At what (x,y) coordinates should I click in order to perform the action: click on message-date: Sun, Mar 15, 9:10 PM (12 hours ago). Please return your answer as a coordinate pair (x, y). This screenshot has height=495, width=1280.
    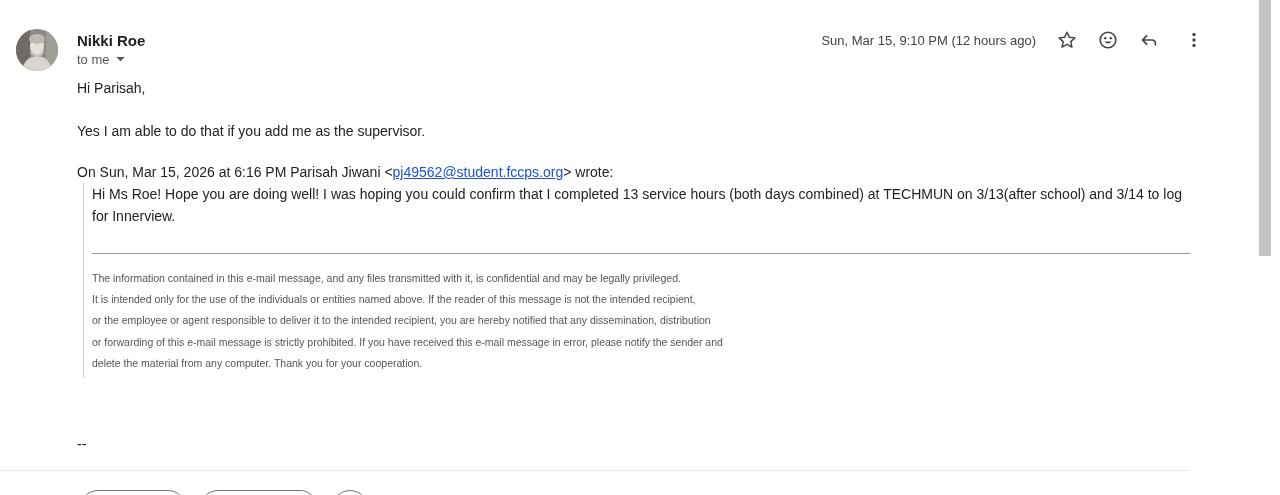
    Looking at the image, I should click on (928, 40).